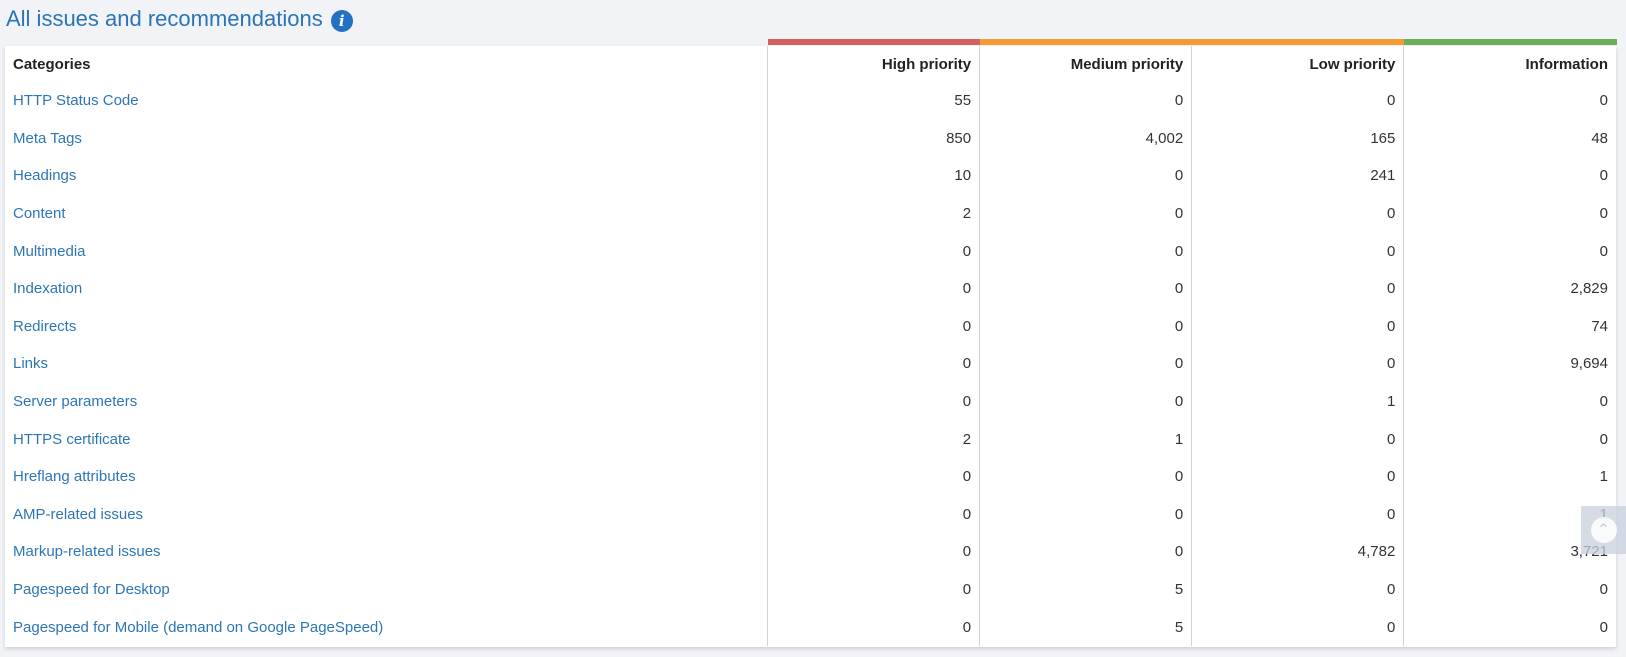 The image size is (1626, 657). I want to click on category-link: AMP-related issues, so click(78, 514).